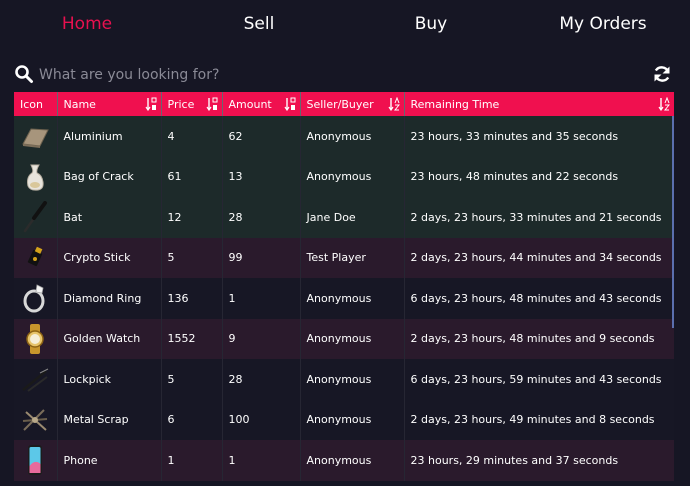 This screenshot has width=690, height=486. Describe the element at coordinates (181, 104) in the screenshot. I see `column-price-label: Price` at that location.